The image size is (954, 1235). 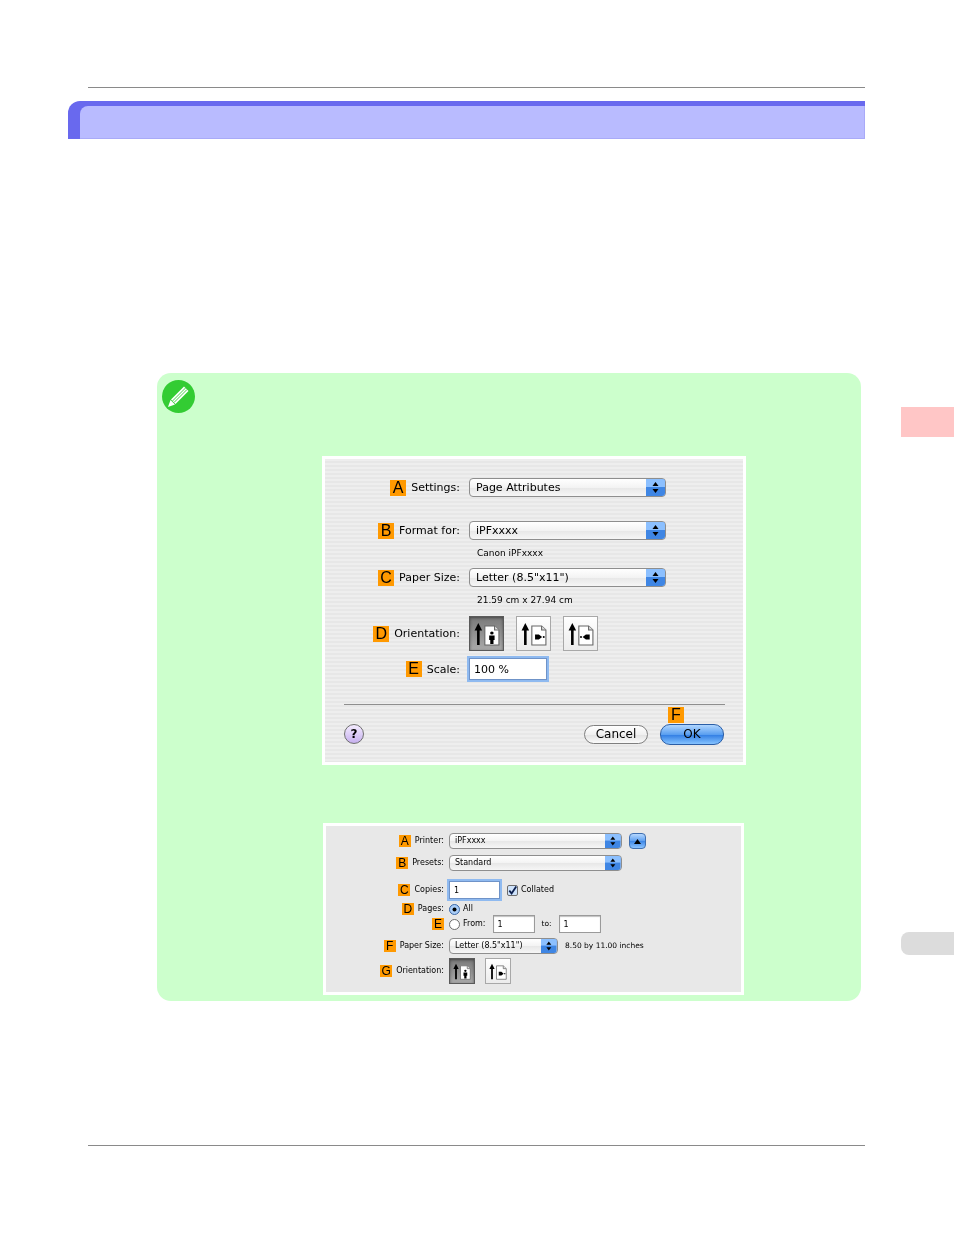 What do you see at coordinates (692, 734) in the screenshot?
I see `dialog-button: OK` at bounding box center [692, 734].